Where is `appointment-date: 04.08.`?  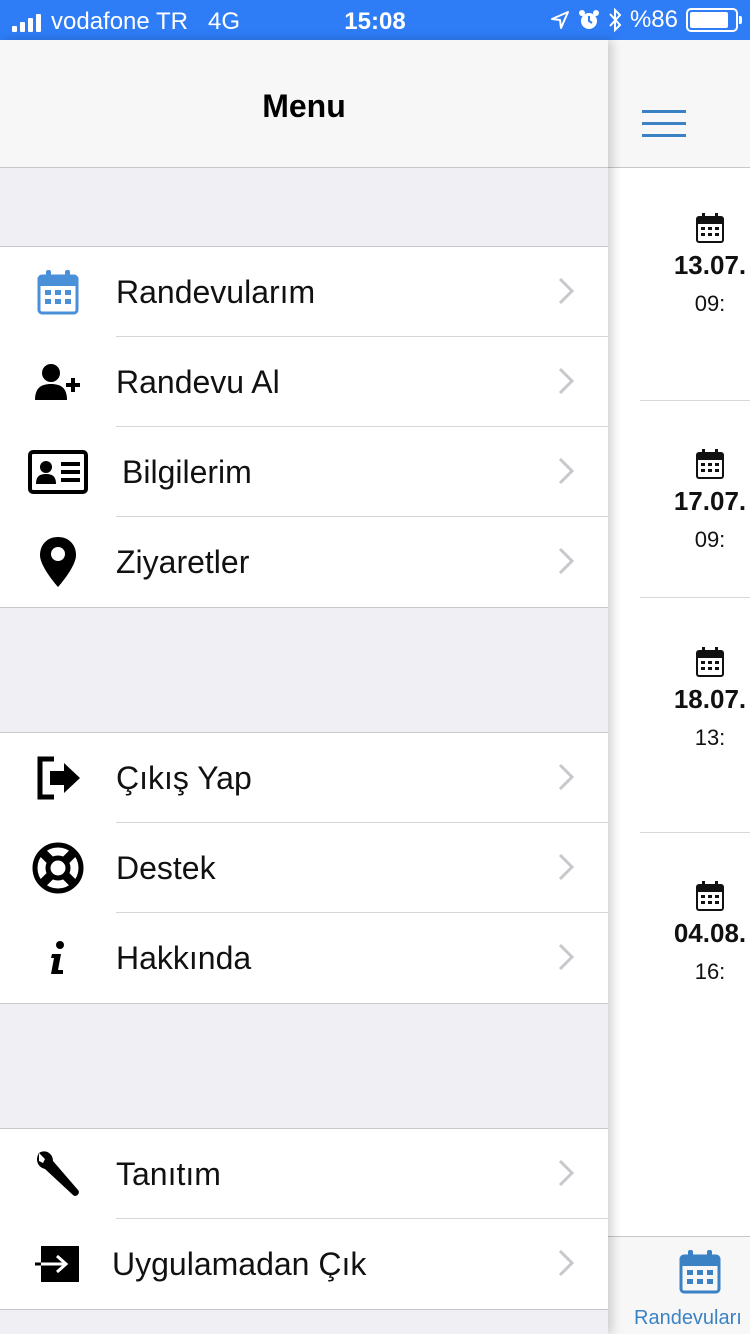 appointment-date: 04.08. is located at coordinates (710, 933).